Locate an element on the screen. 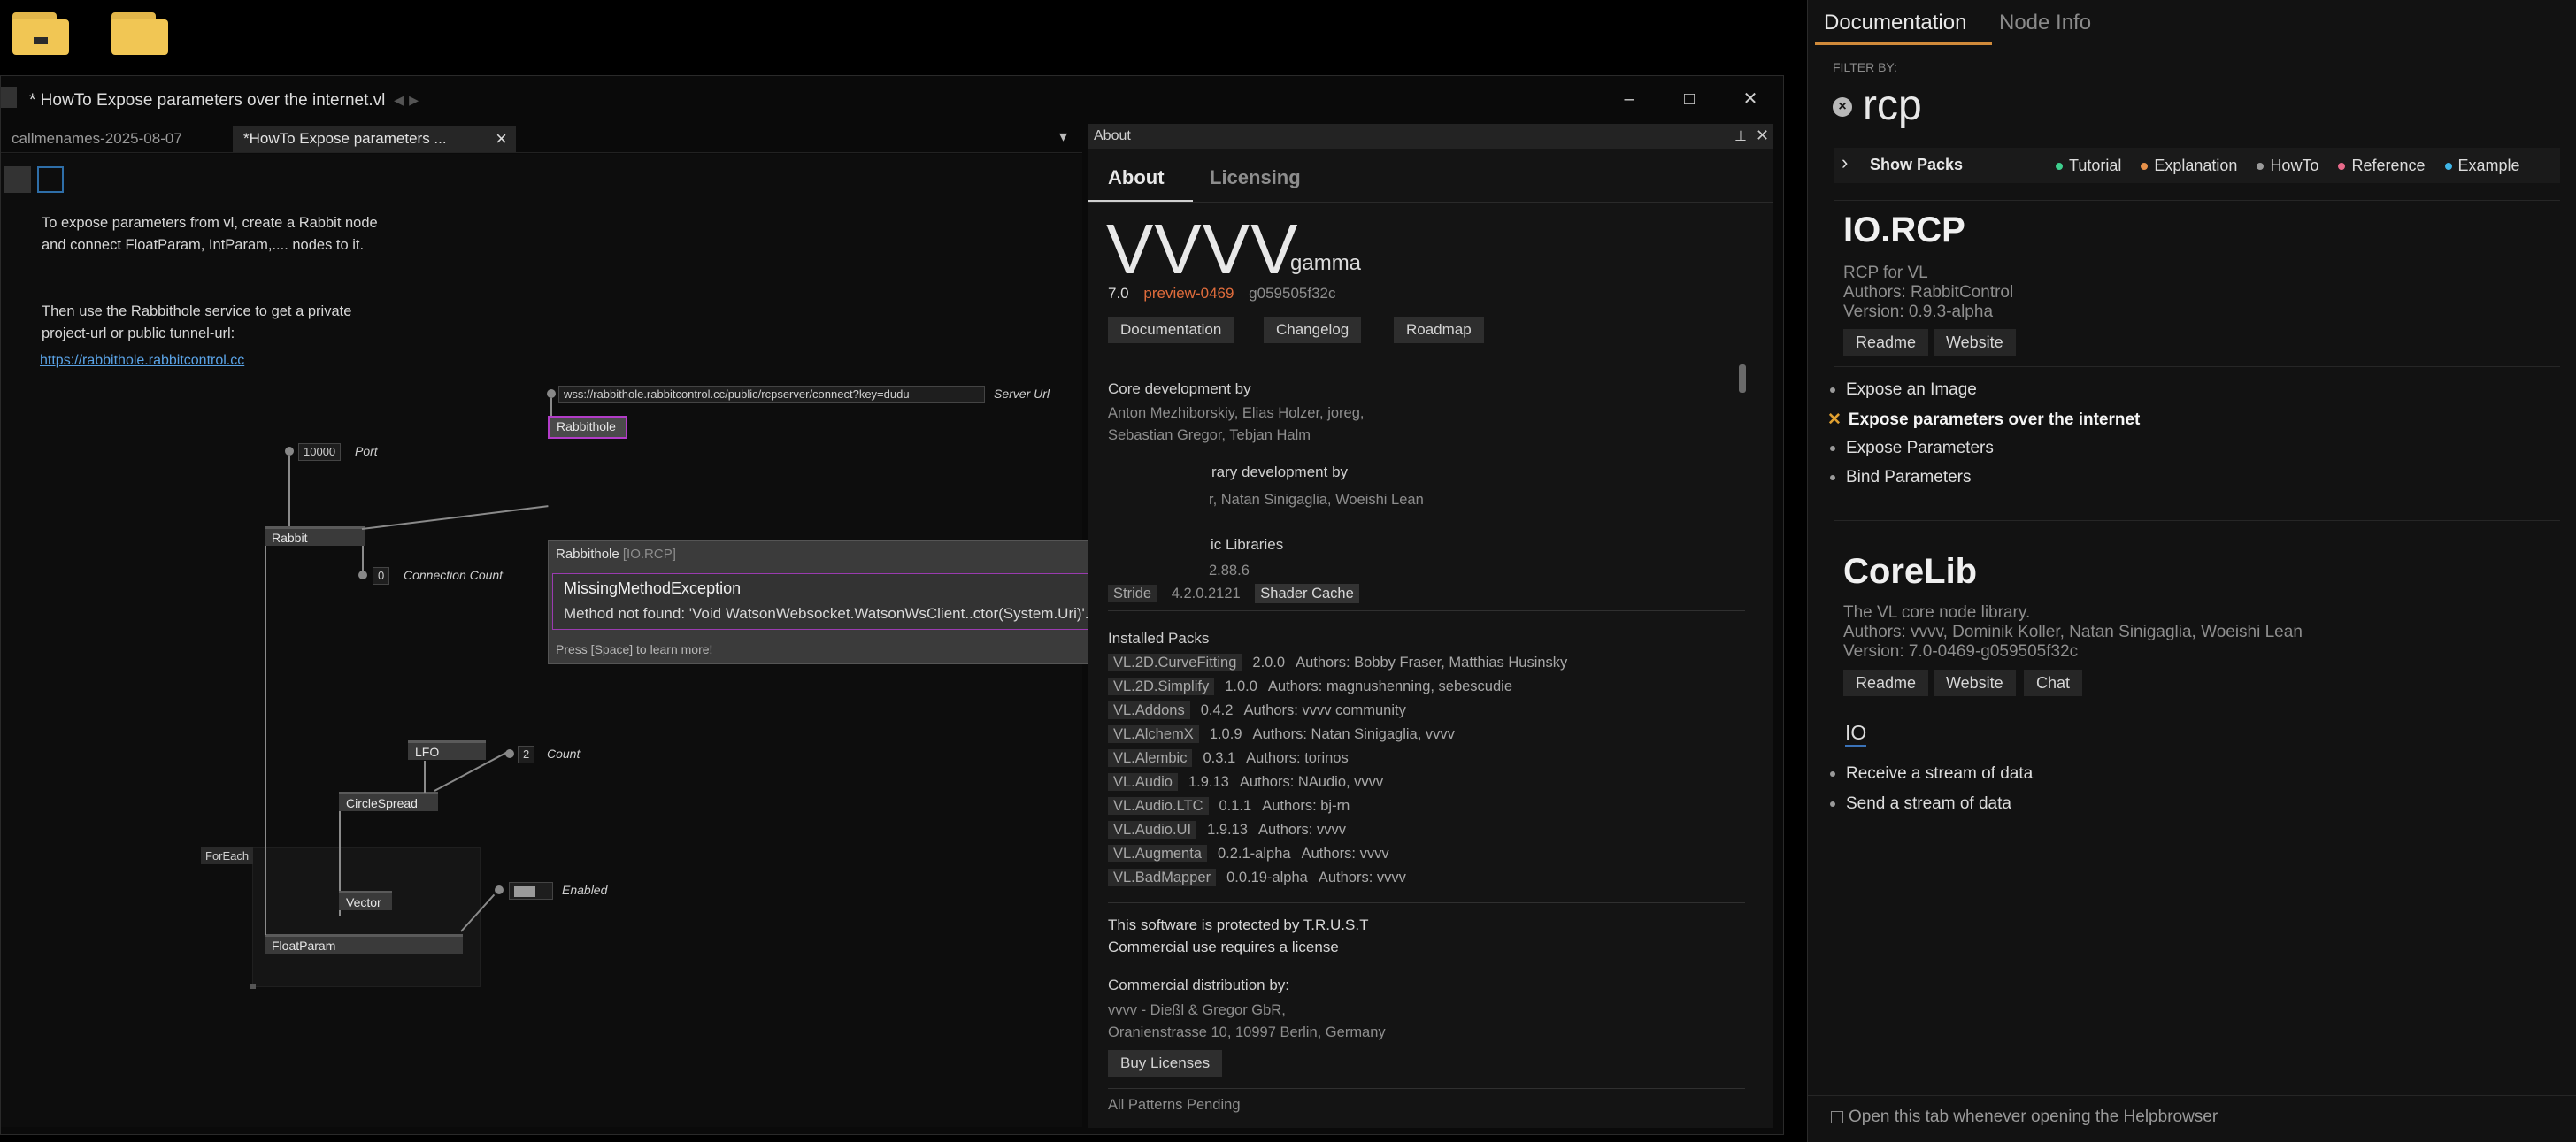 The width and height of the screenshot is (2576, 1142). vector-node: Vector is located at coordinates (365, 900).